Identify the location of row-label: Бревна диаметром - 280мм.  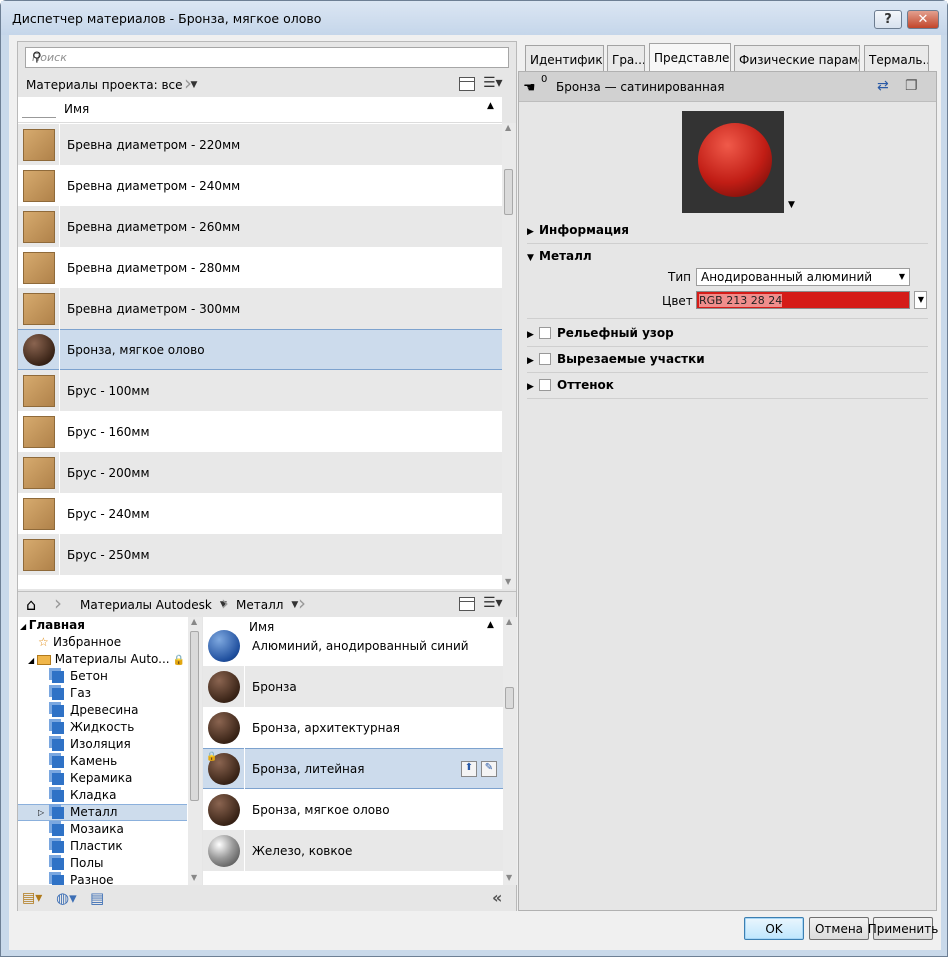
(154, 267).